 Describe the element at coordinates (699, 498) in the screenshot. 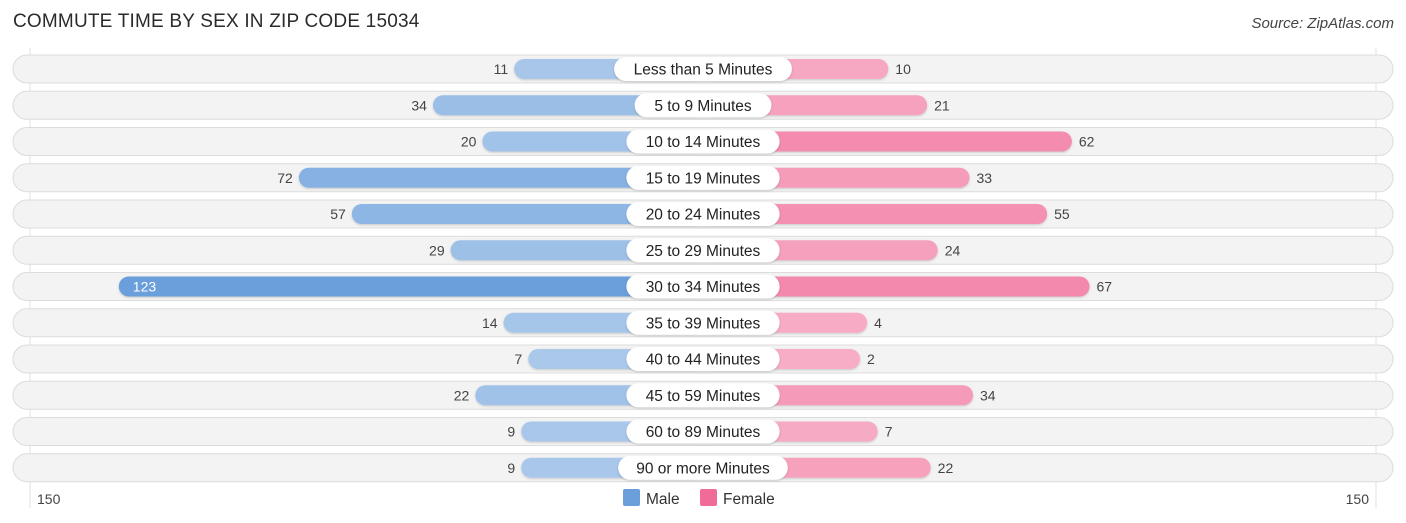

I see `legend: Male Female` at that location.